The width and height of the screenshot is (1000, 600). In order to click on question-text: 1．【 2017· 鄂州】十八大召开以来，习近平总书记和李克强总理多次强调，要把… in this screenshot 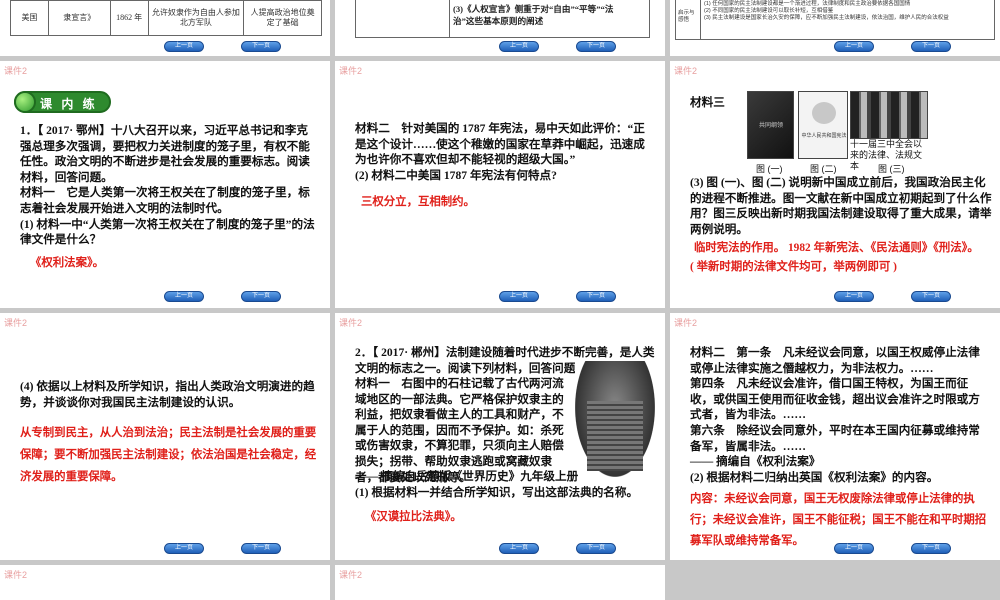, I will do `click(169, 198)`.